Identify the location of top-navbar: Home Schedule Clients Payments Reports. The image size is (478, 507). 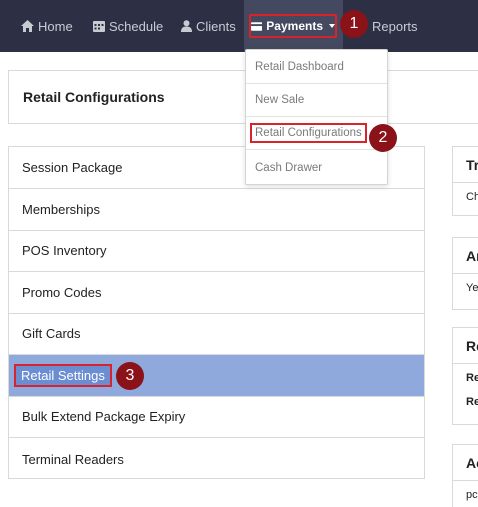
(239, 26).